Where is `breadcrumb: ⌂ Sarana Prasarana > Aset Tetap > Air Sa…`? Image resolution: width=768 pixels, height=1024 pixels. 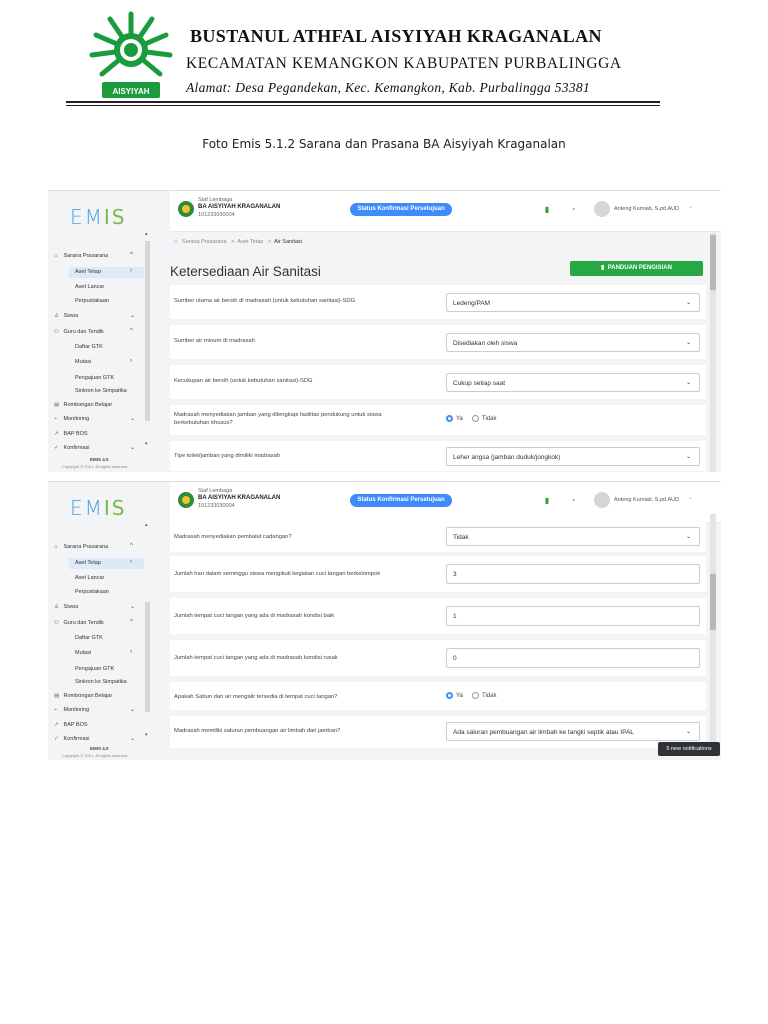
breadcrumb: ⌂ Sarana Prasarana > Aset Tetap > Air Sa… is located at coordinates (238, 242).